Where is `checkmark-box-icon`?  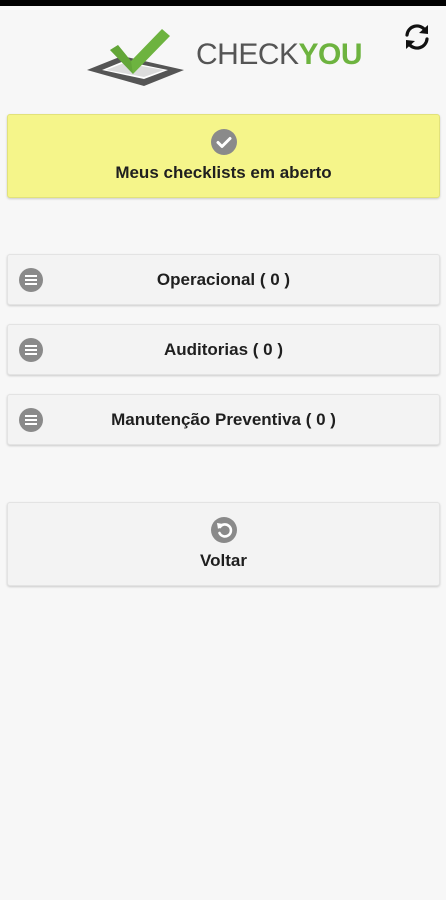 checkmark-box-icon is located at coordinates (135, 57).